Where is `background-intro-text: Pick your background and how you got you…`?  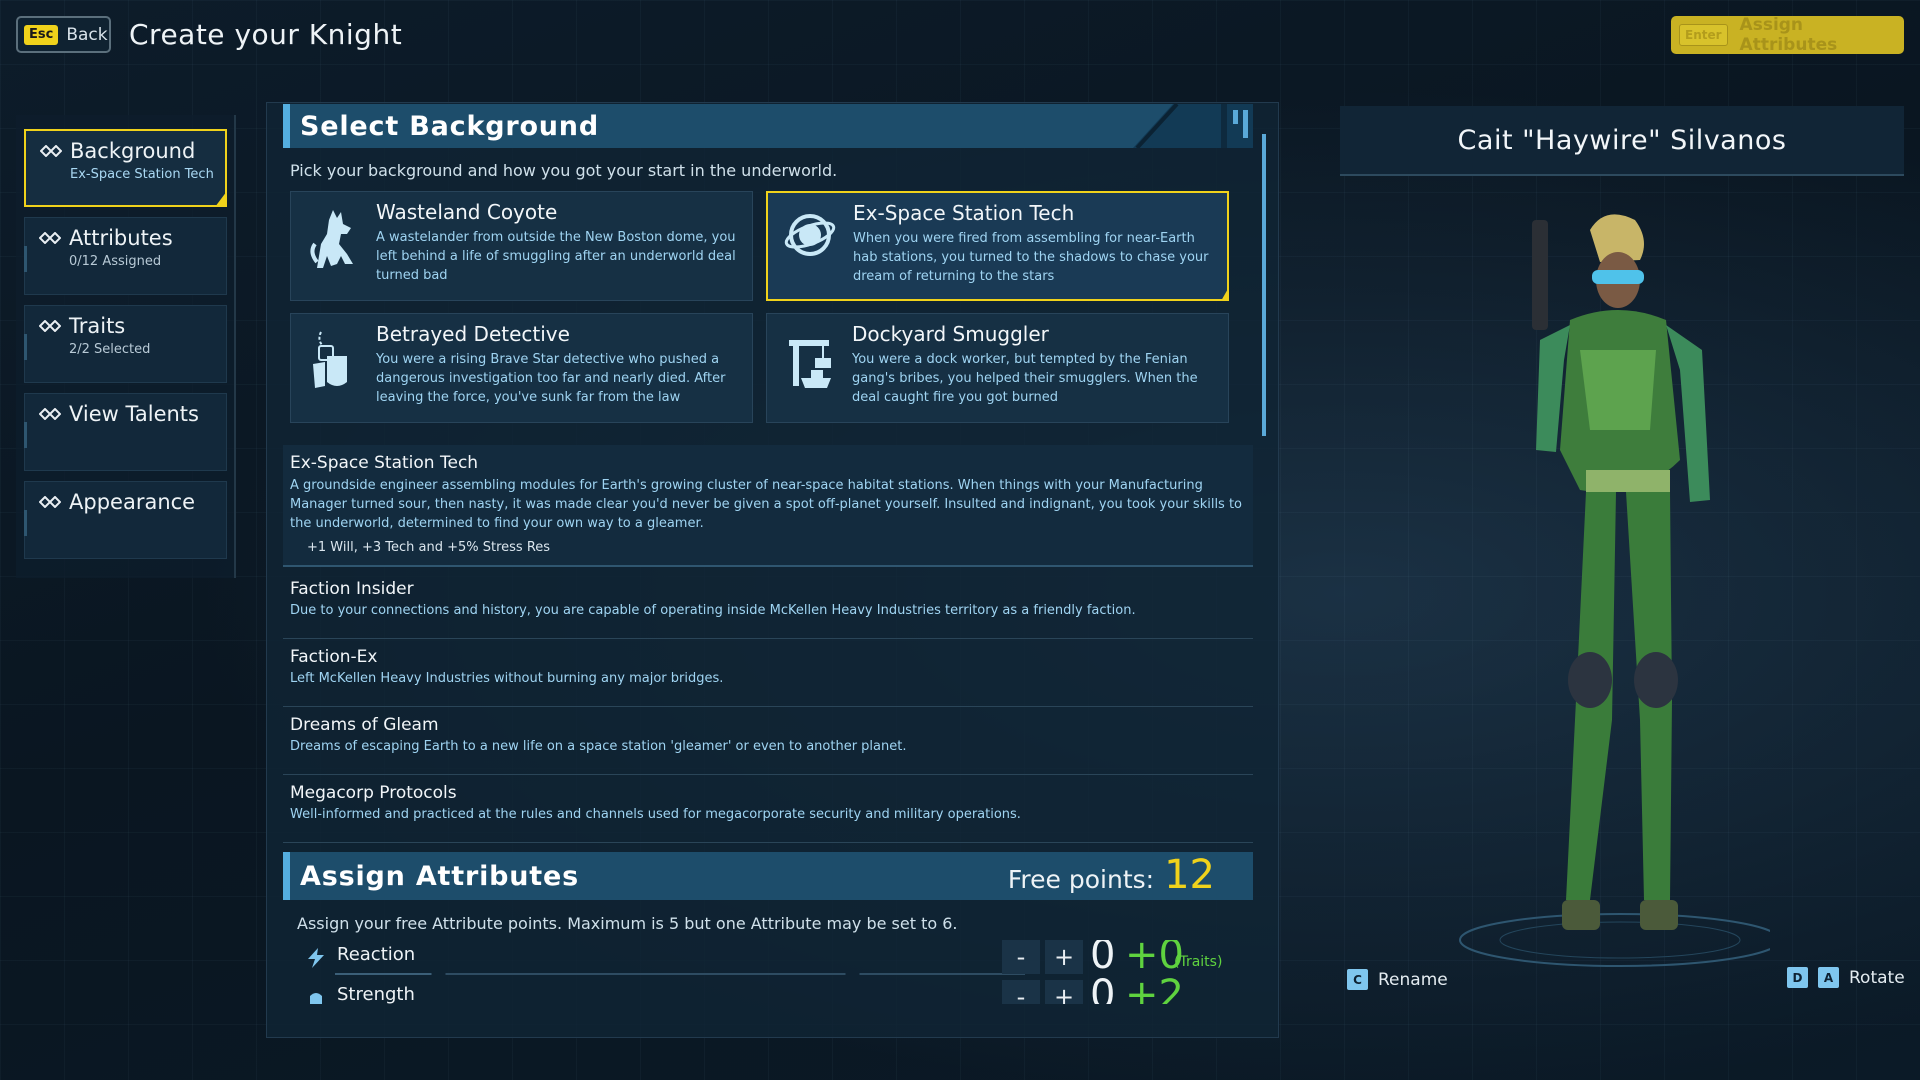 background-intro-text: Pick your background and how you got you… is located at coordinates (564, 170).